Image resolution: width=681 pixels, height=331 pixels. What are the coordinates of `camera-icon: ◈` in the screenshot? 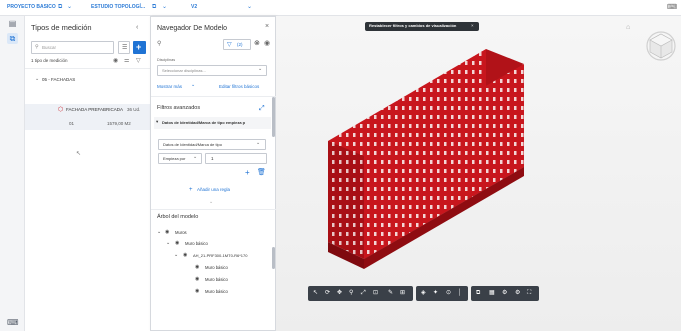 It's located at (423, 293).